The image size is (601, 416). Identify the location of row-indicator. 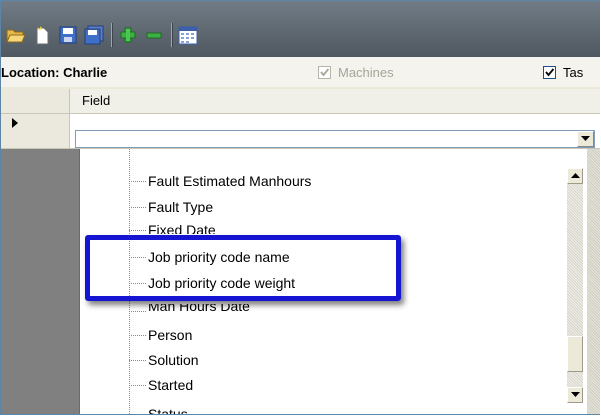
(35, 131).